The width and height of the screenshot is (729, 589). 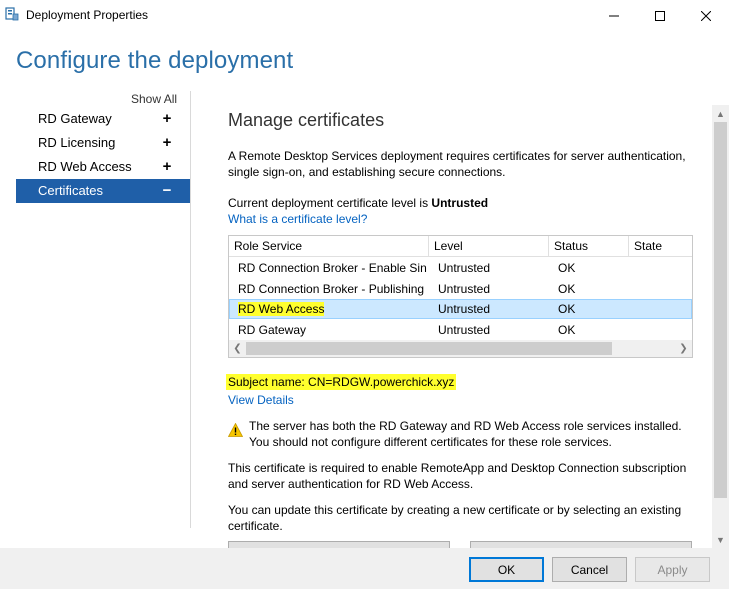 I want to click on sidebar-item-label: Certificates, so click(x=71, y=190).